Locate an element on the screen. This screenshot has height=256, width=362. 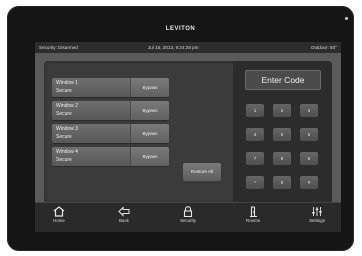
nav-back-label: Back is located at coordinates (124, 220).